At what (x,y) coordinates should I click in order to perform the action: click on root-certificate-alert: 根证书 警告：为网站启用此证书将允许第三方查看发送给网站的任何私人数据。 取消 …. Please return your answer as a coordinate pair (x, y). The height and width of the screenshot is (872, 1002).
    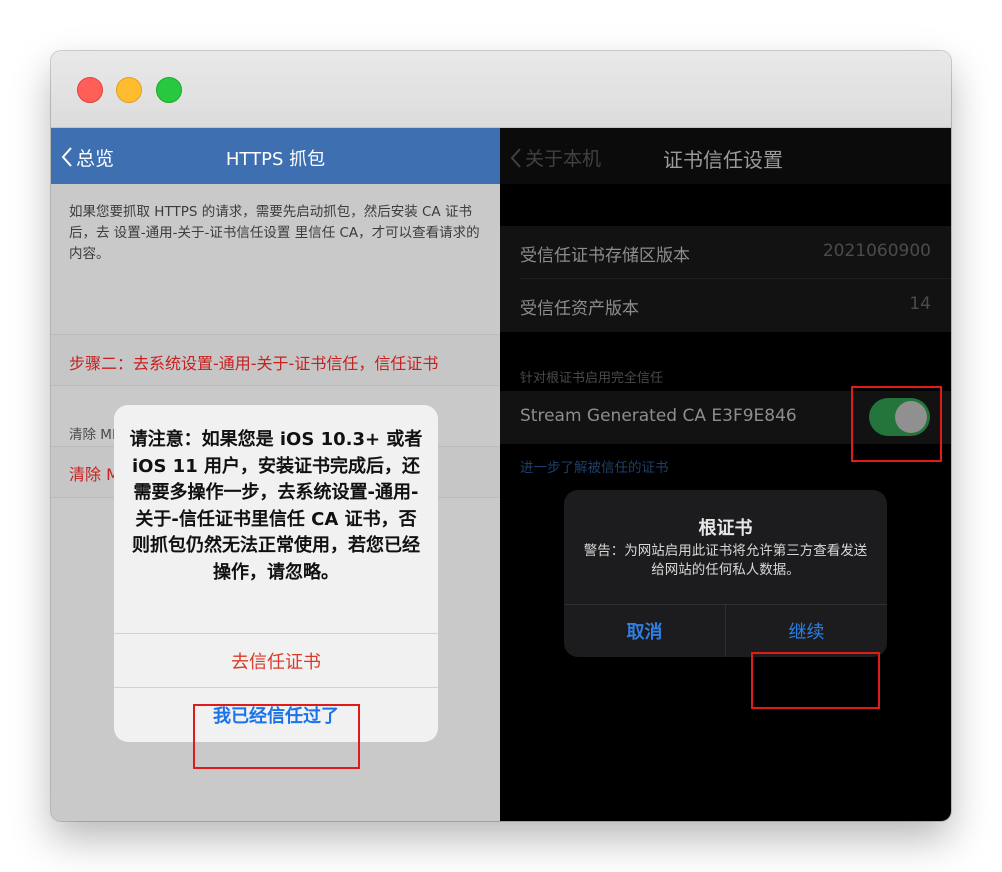
    Looking at the image, I should click on (725, 573).